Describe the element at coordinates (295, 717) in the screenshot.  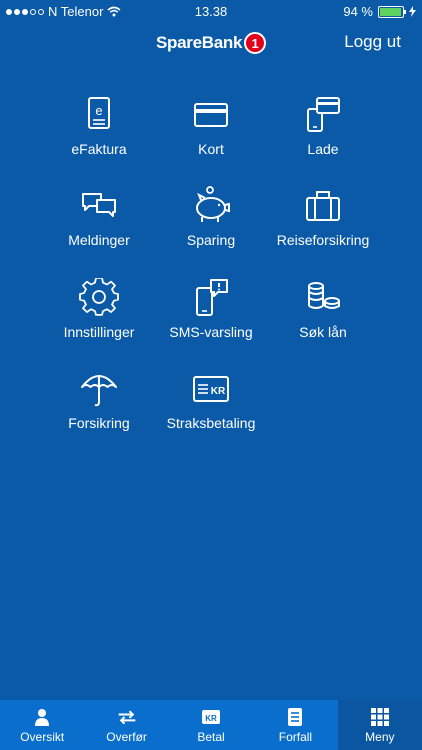
I see `document-icon` at that location.